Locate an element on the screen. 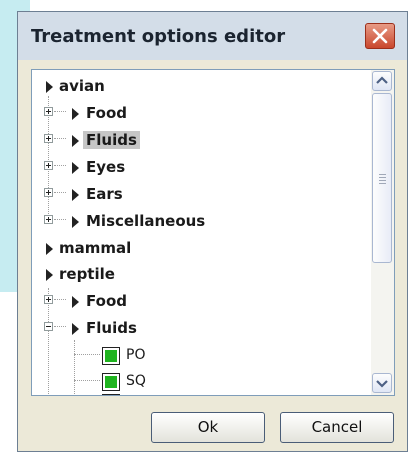 Image resolution: width=417 pixels, height=460 pixels. scrollbar-thumb is located at coordinates (382, 178).